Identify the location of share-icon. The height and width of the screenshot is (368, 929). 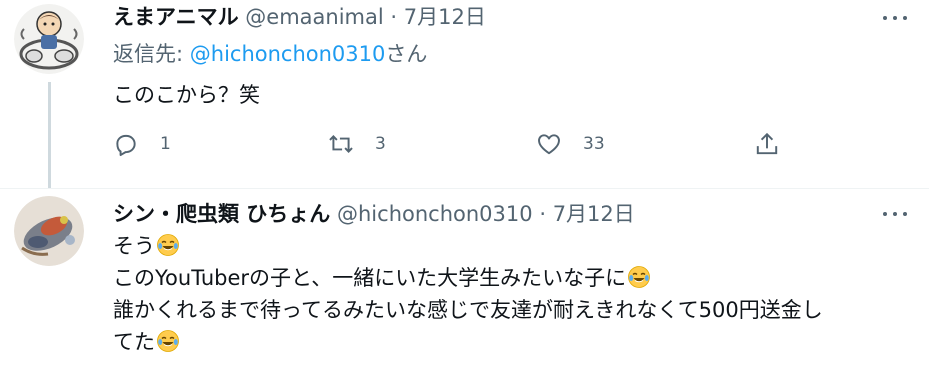
(767, 143).